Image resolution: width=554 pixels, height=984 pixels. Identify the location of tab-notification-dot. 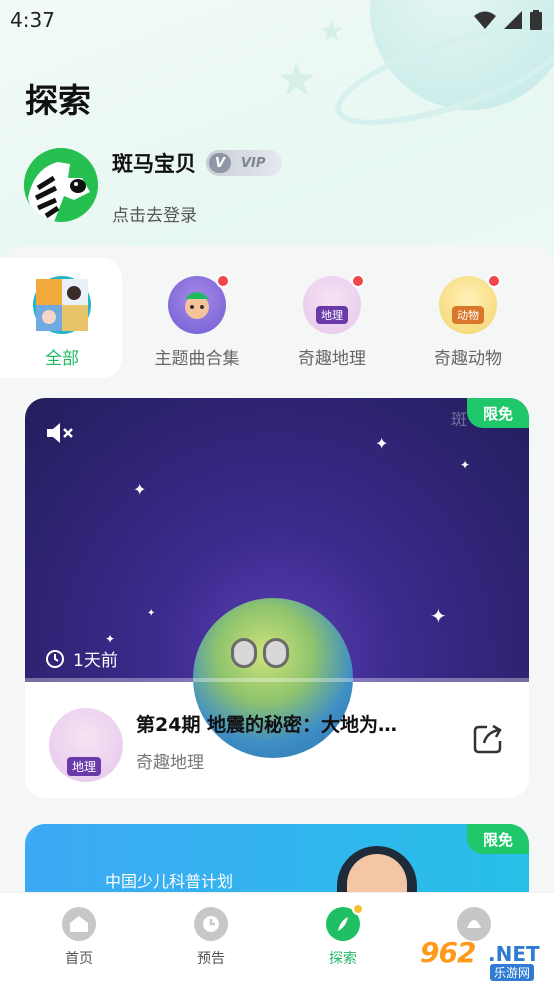
(358, 909).